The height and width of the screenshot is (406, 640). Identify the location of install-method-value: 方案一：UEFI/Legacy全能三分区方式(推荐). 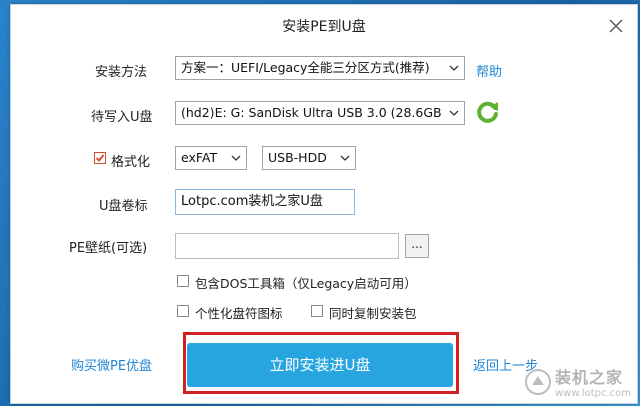
(305, 67).